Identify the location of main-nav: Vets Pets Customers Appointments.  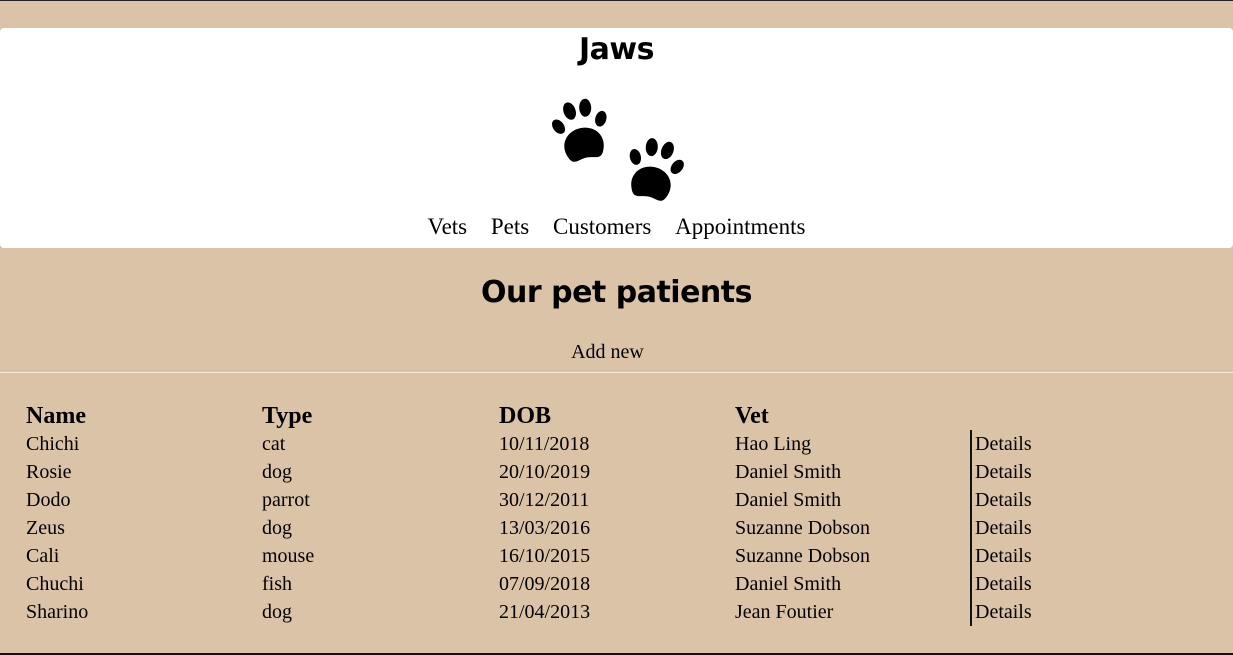
(616, 227).